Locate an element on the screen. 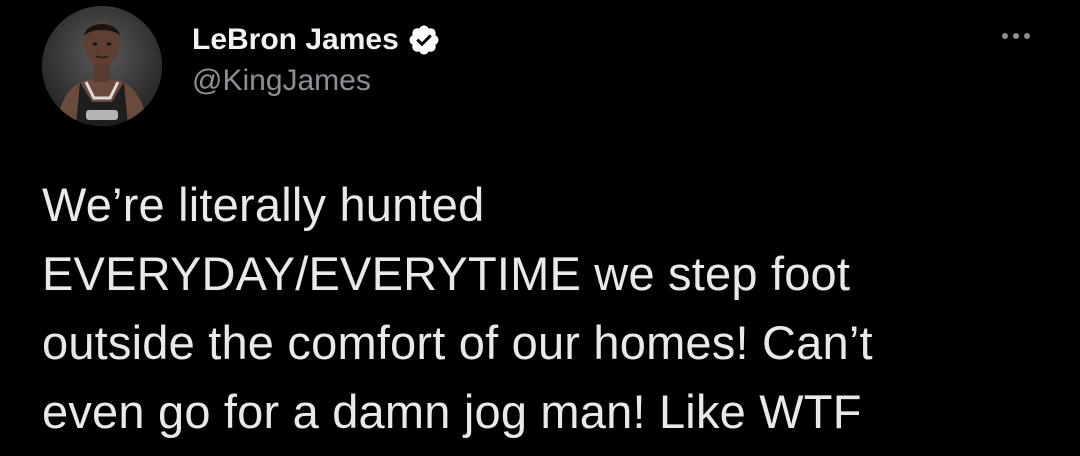 This screenshot has width=1080, height=456. verified-badge-icon is located at coordinates (424, 40).